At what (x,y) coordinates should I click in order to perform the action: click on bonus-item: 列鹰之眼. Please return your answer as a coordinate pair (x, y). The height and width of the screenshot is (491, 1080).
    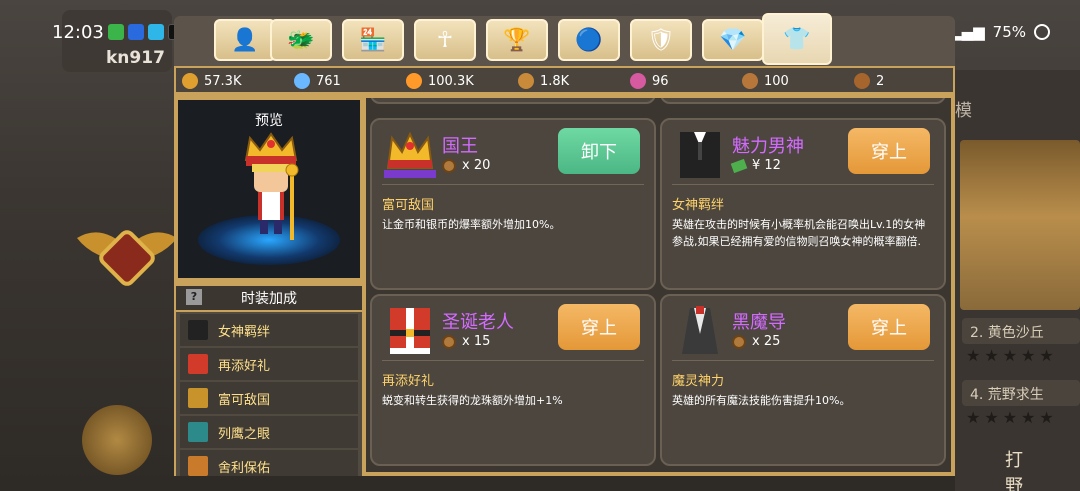
    Looking at the image, I should click on (269, 432).